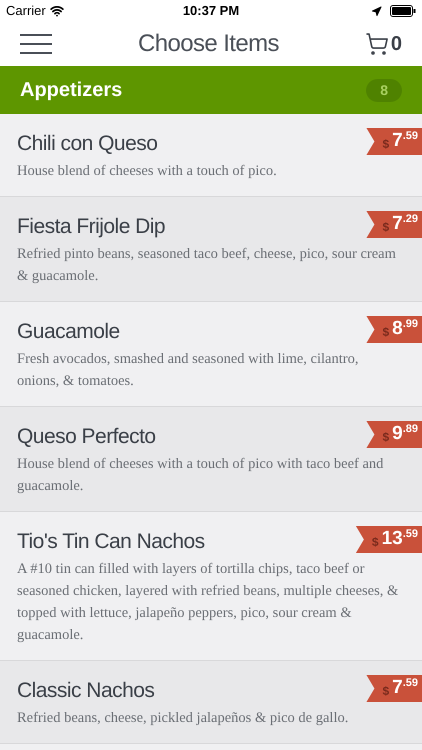 The image size is (422, 750). I want to click on menu-button, so click(36, 44).